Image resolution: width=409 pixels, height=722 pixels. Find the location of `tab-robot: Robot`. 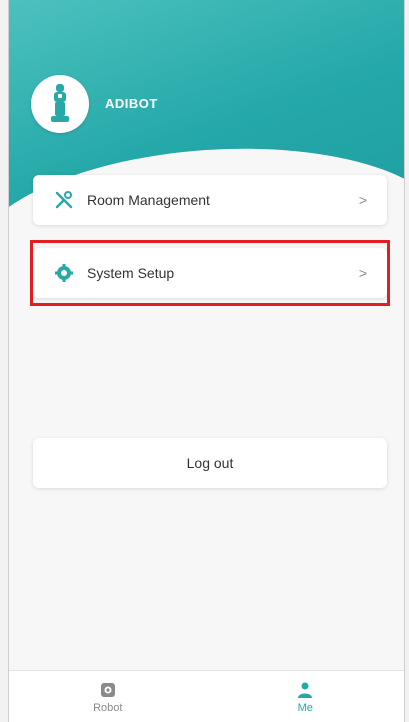

tab-robot: Robot is located at coordinates (108, 696).